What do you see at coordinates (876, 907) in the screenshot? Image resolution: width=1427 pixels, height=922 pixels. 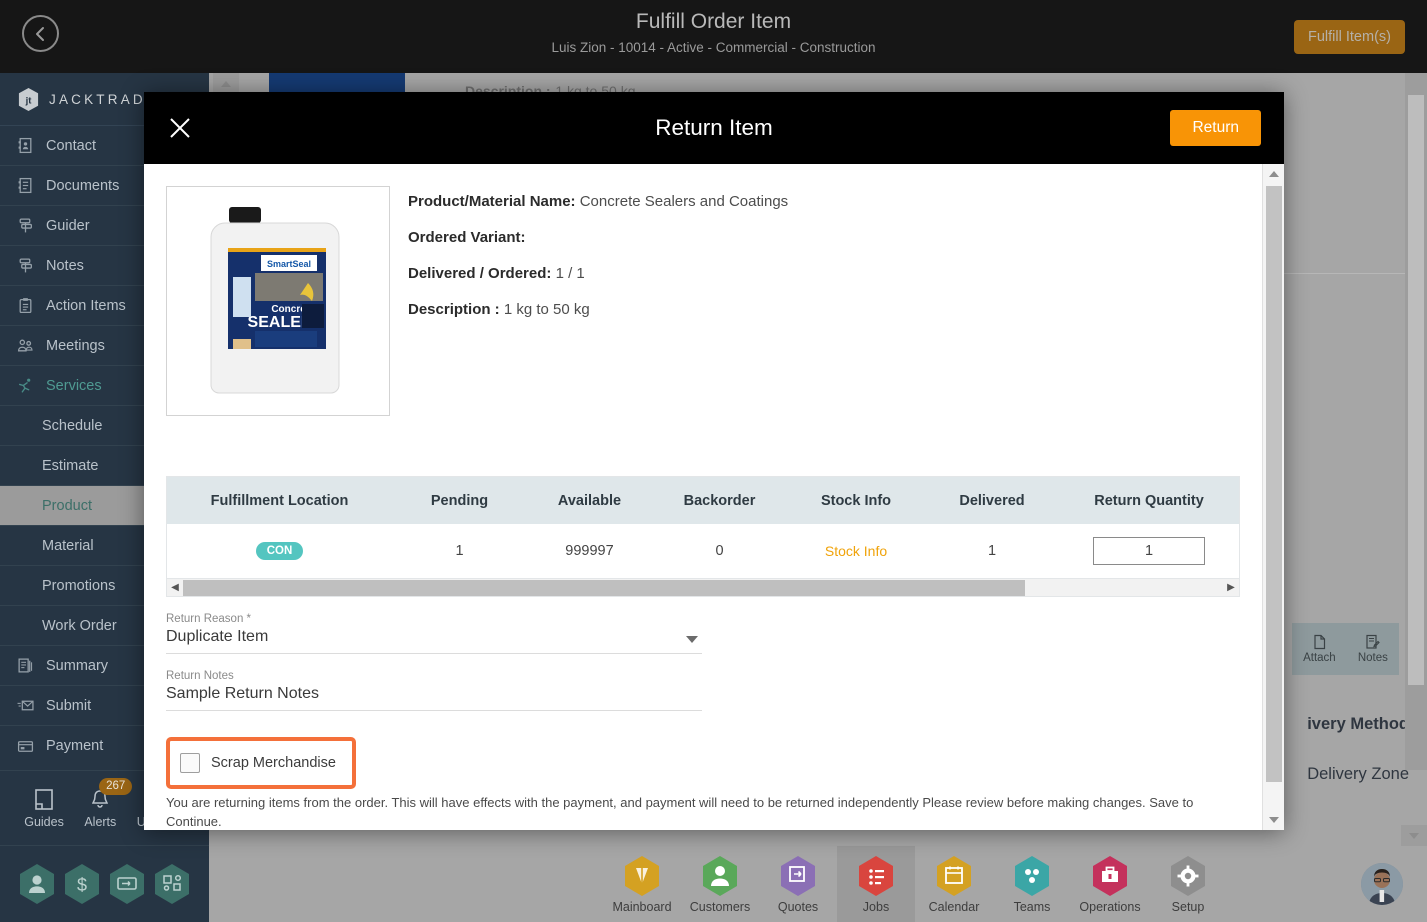 I see `bottom-nav-label: Jobs` at bounding box center [876, 907].